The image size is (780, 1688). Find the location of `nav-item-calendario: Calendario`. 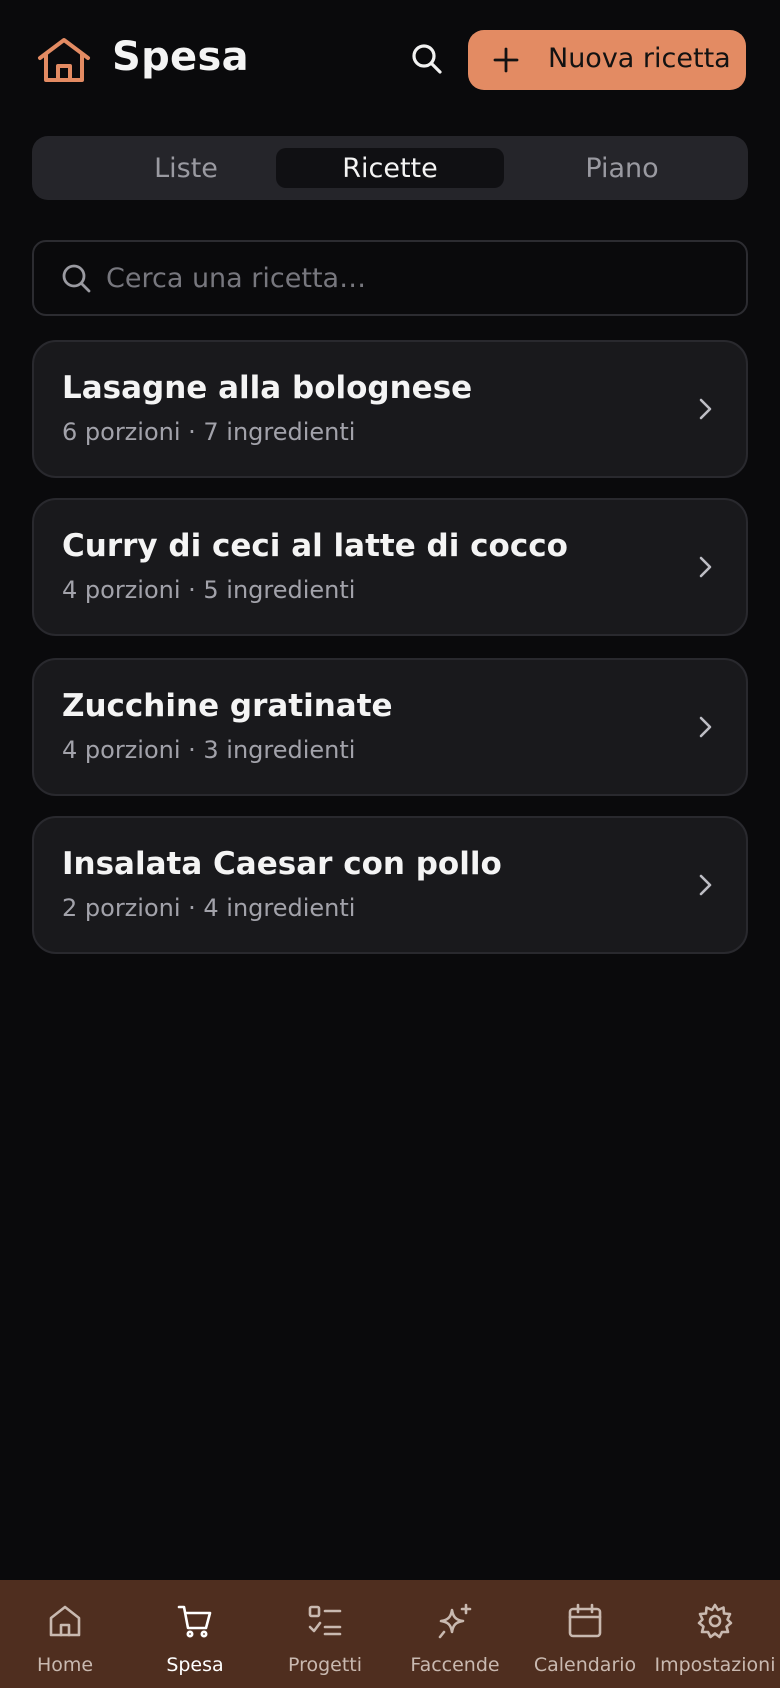

nav-item-calendario: Calendario is located at coordinates (585, 1634).